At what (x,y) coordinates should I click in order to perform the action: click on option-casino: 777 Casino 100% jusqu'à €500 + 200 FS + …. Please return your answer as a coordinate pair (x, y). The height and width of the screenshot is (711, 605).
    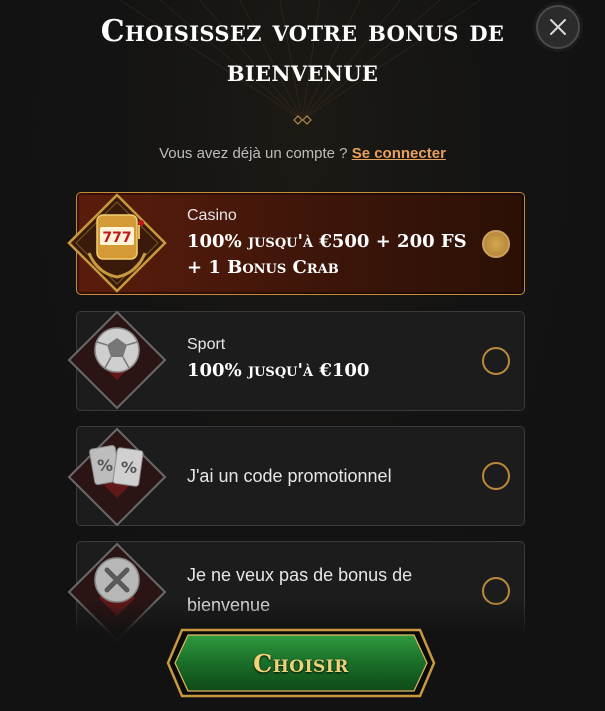
    Looking at the image, I should click on (296, 243).